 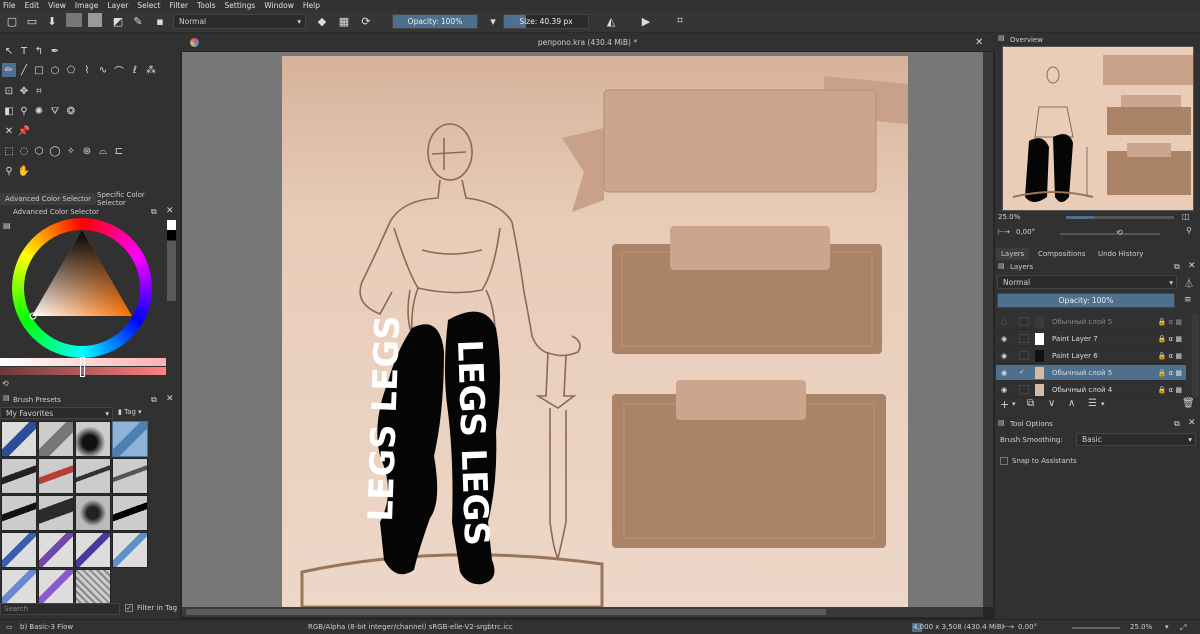 I want to click on layer-row: ◉ Обычный слой 4 🔒 α ▦, so click(x=1091, y=390).